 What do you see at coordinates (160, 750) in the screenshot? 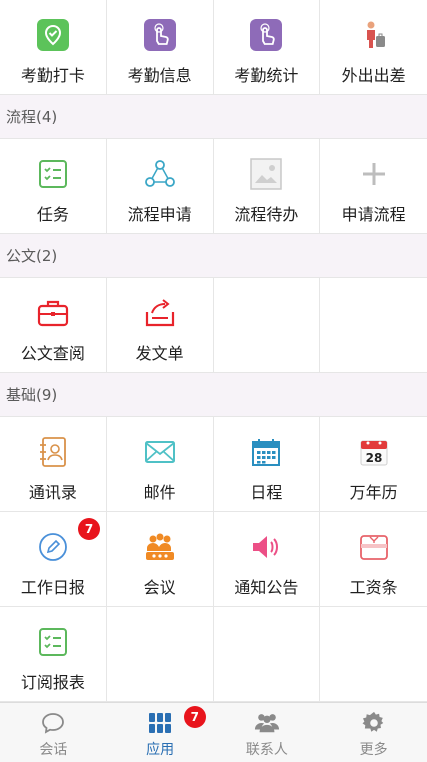
I see `tab-label: 应用` at bounding box center [160, 750].